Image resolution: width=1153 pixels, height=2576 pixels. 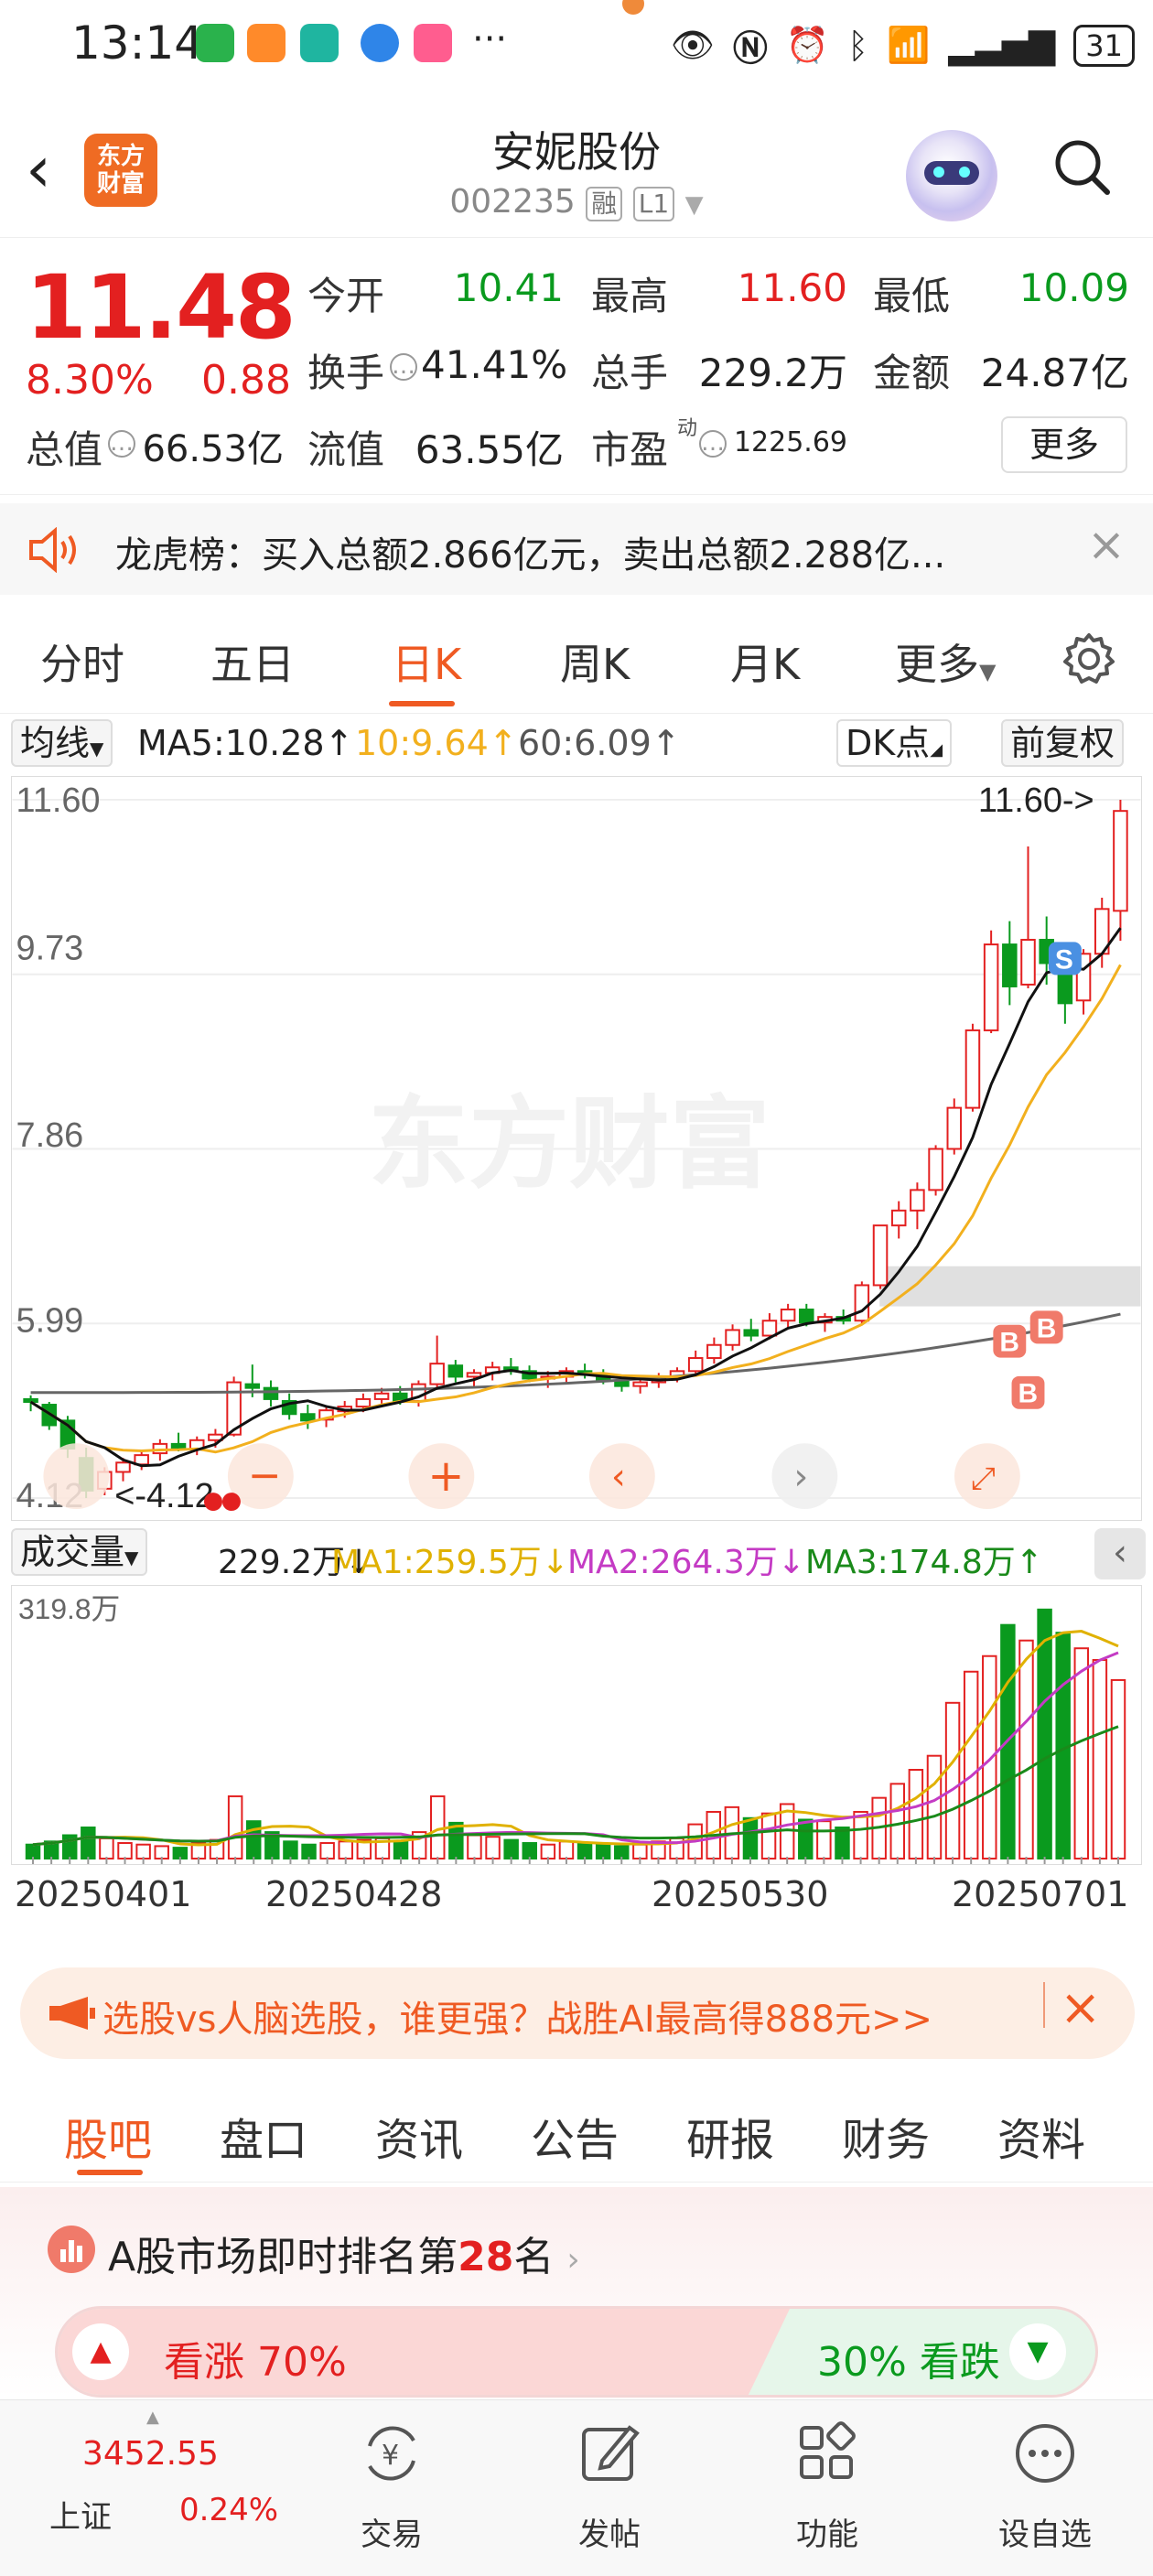 I want to click on tab-monthly-k: 月K, so click(x=765, y=661).